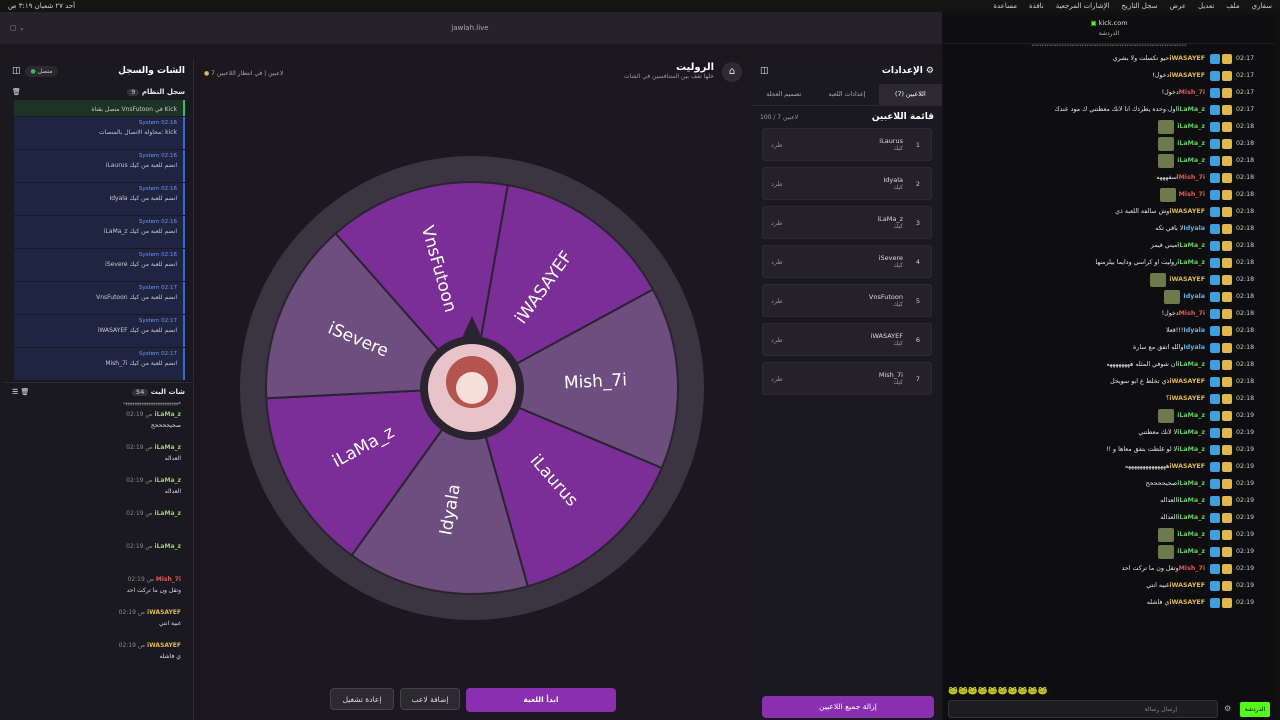 The image size is (1280, 720). What do you see at coordinates (1140, 381) in the screenshot?
I see `message-text: ذي تخلط ع ابو سويحل` at bounding box center [1140, 381].